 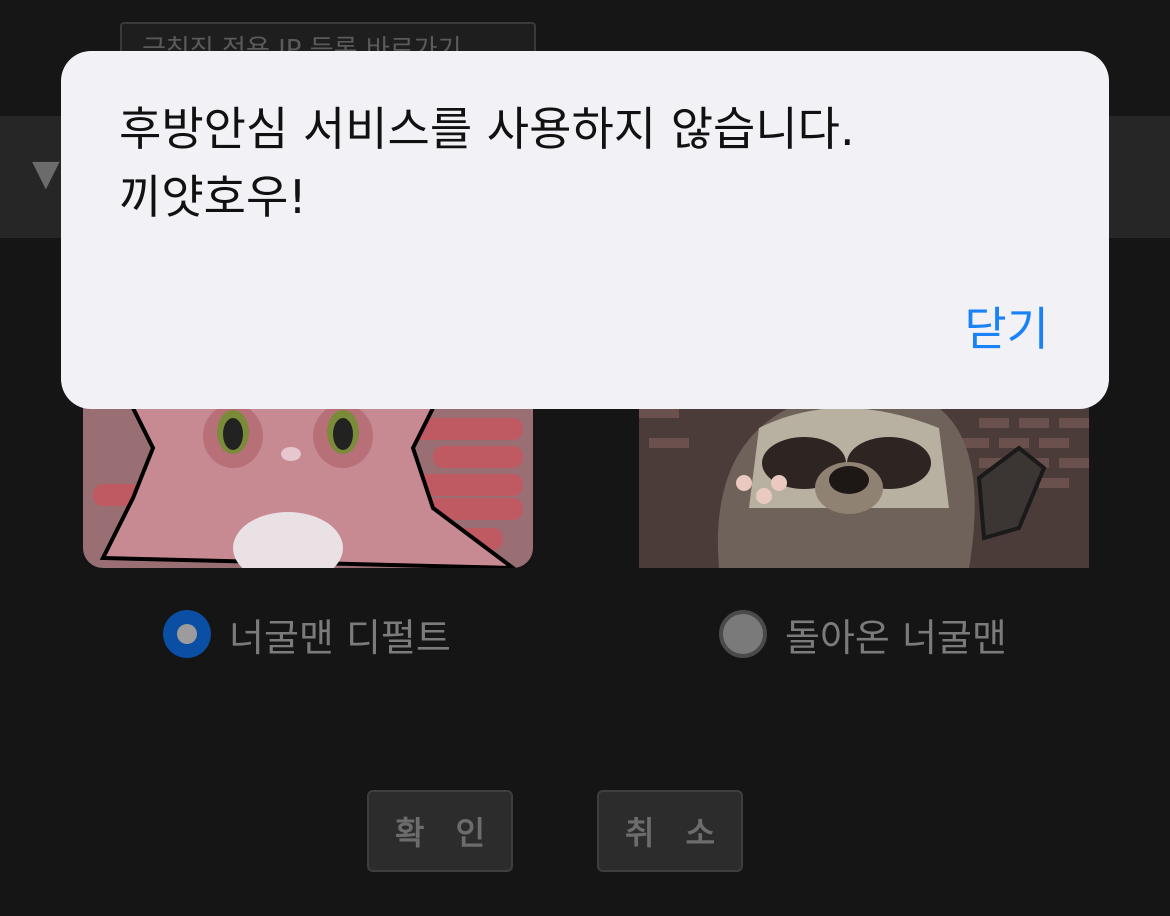 I want to click on dropdown-caret-icon: ▼, so click(x=46, y=173).